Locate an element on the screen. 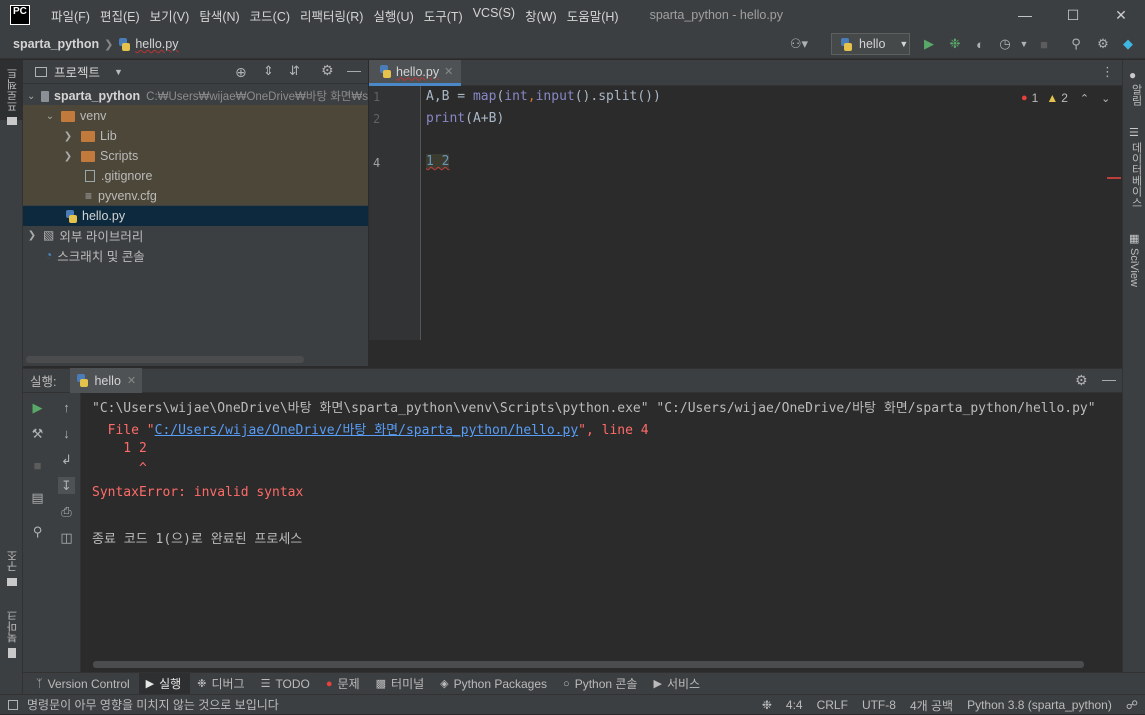 This screenshot has width=1145, height=715. hide-run-panel-icon: — is located at coordinates (1109, 379).